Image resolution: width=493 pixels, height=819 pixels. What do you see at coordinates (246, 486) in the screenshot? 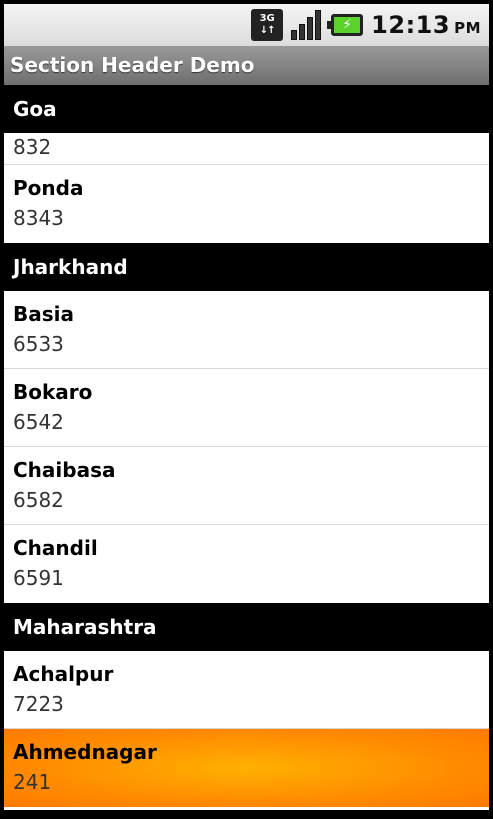
I see `list-item: Chaibasa 6582` at bounding box center [246, 486].